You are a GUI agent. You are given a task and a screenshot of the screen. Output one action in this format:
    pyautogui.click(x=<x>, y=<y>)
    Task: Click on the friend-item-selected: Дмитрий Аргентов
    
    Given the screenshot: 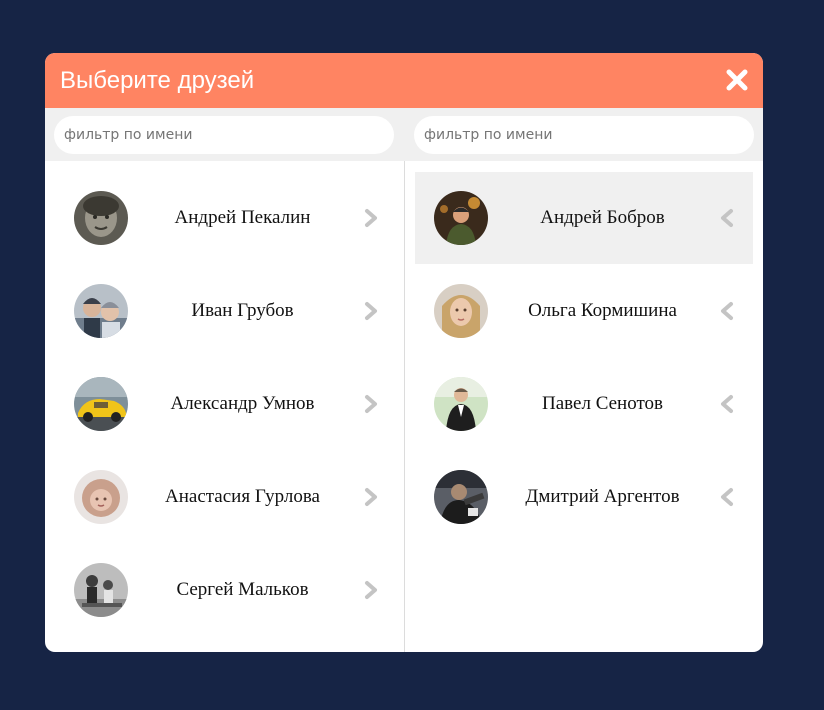 What is the action you would take?
    pyautogui.click(x=584, y=497)
    